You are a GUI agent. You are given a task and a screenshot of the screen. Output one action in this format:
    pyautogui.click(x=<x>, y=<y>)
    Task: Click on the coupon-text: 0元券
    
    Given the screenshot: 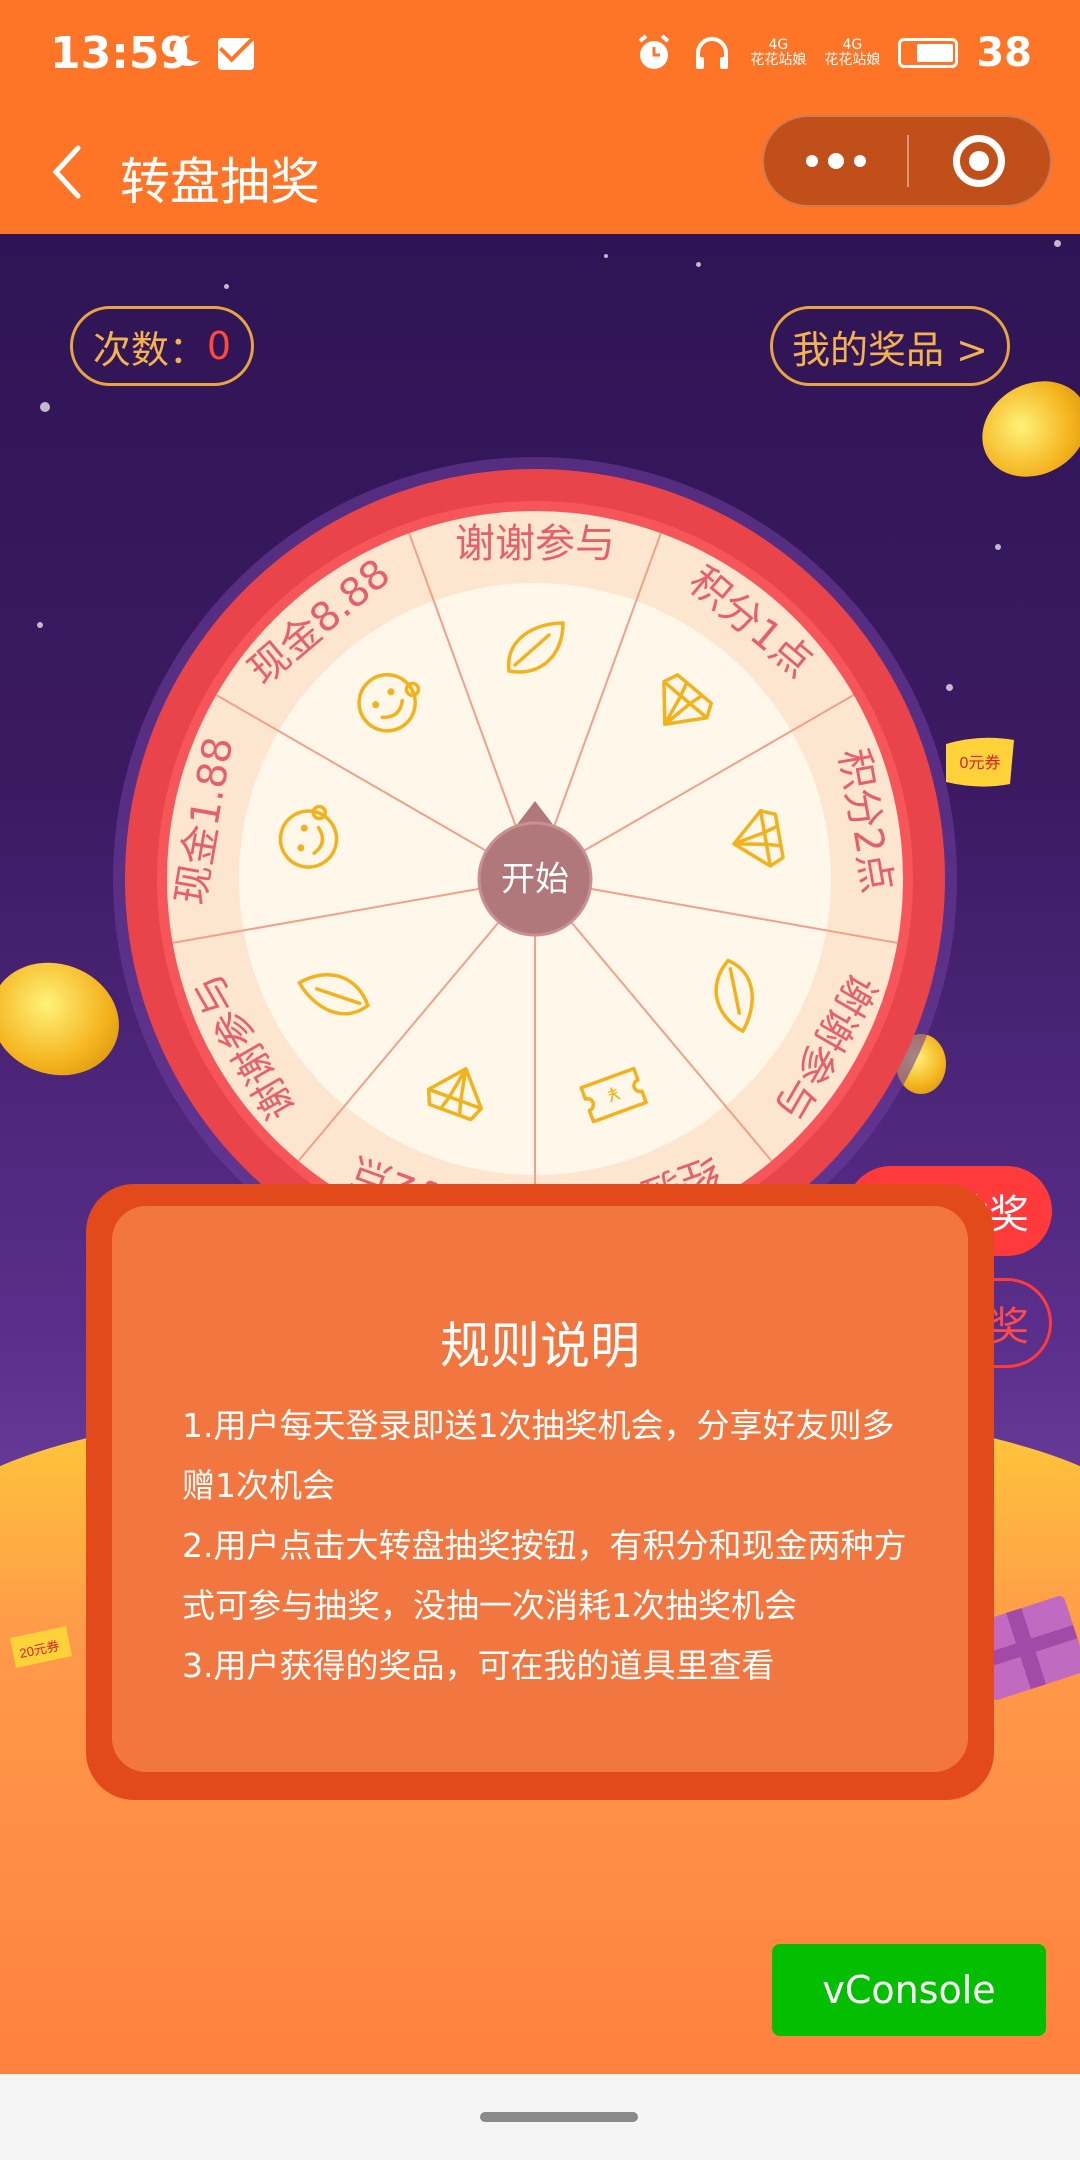 What is the action you would take?
    pyautogui.click(x=980, y=763)
    